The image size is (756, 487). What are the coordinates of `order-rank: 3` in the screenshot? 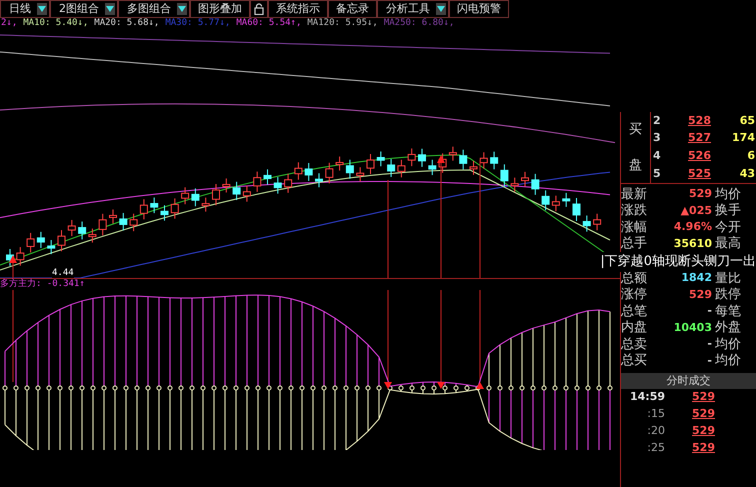 It's located at (657, 138).